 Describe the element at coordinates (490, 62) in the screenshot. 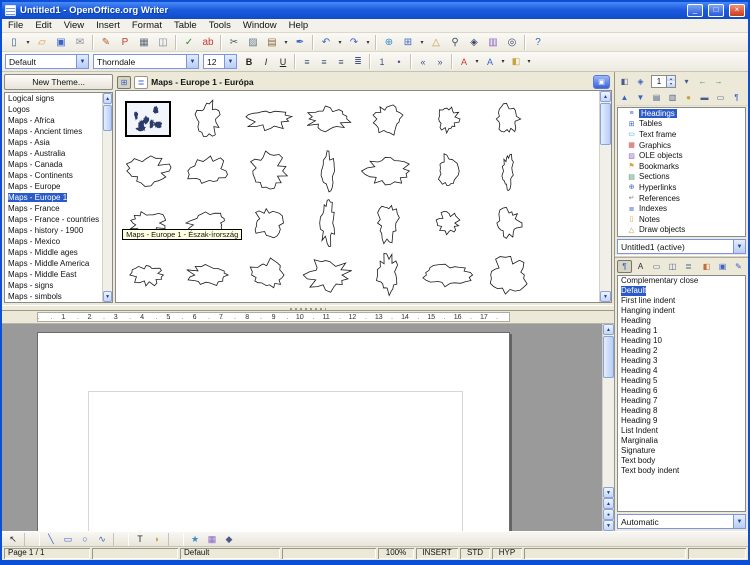

I see `highlighting-button: A` at that location.